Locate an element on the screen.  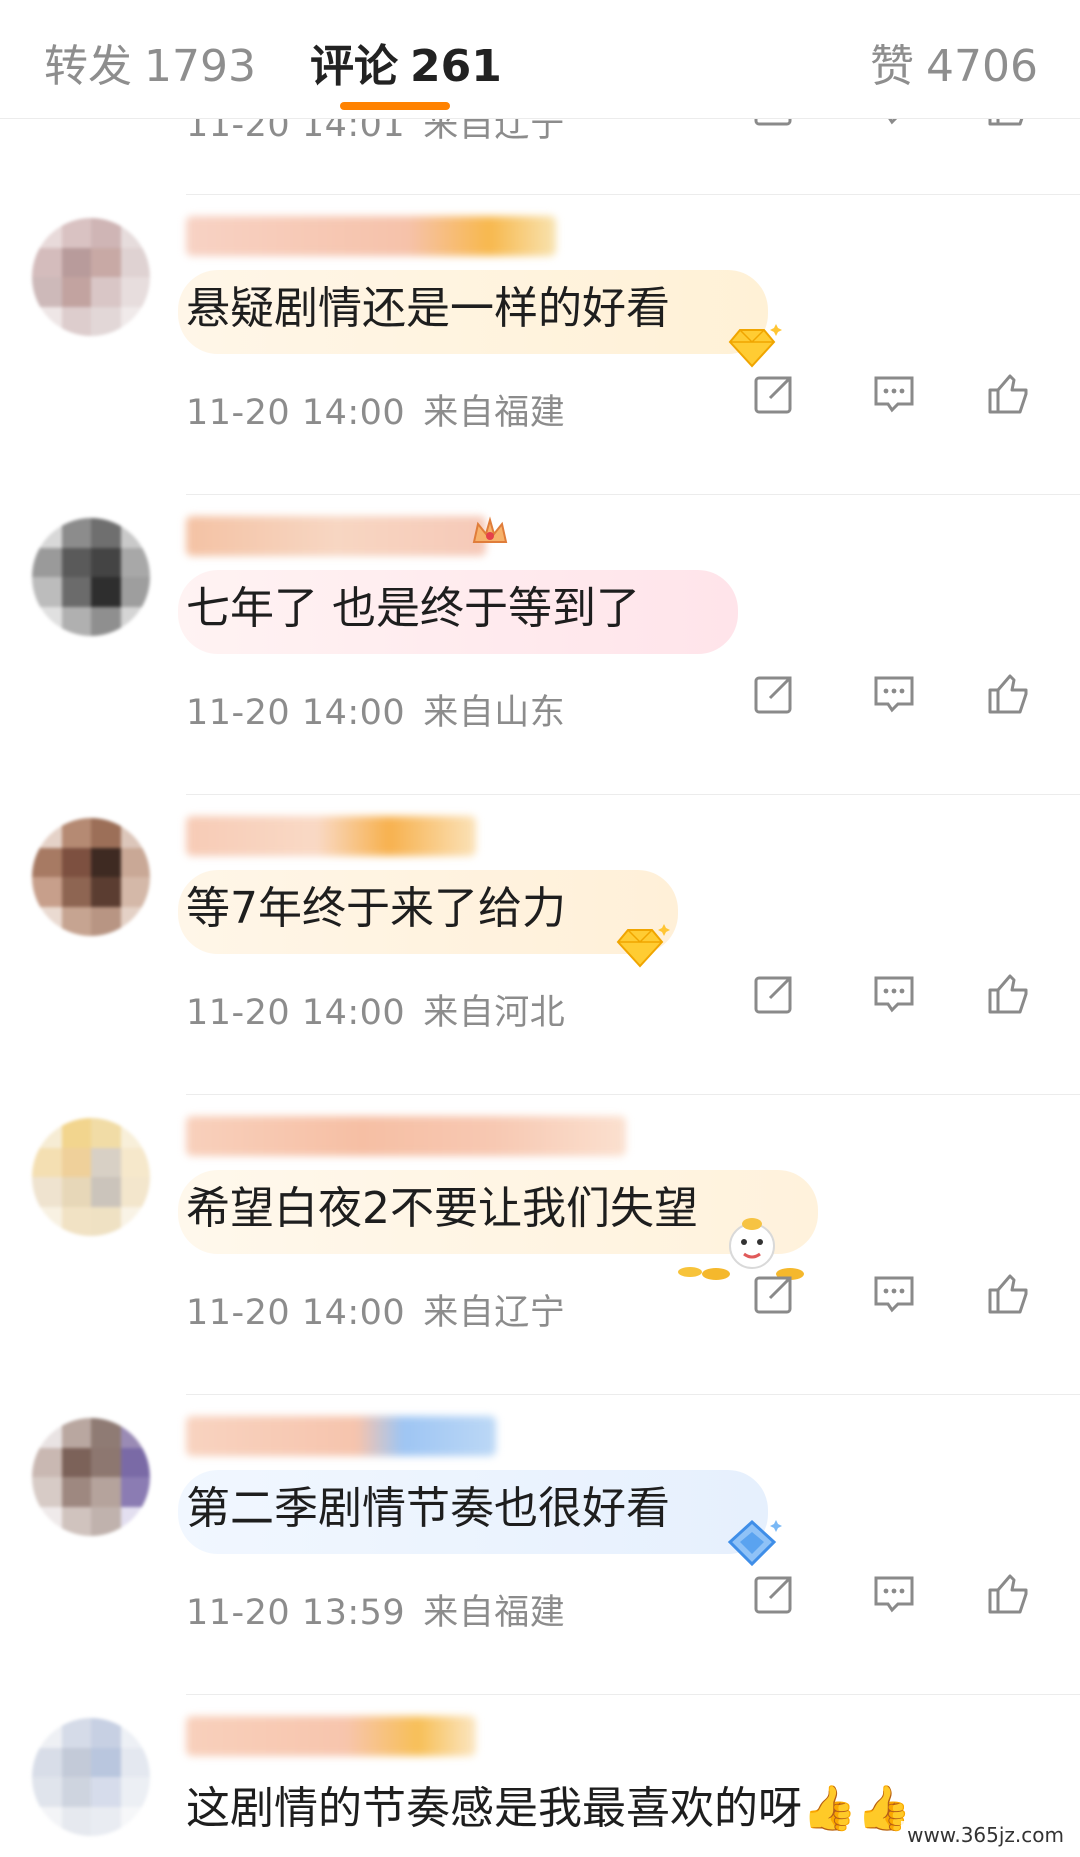
tab-comments-count: 261 is located at coordinates (456, 66).